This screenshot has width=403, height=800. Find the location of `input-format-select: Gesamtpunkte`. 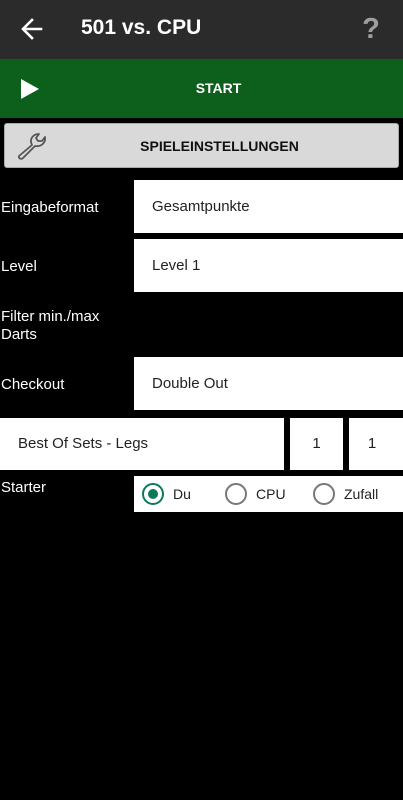

input-format-select: Gesamtpunkte is located at coordinates (268, 206).